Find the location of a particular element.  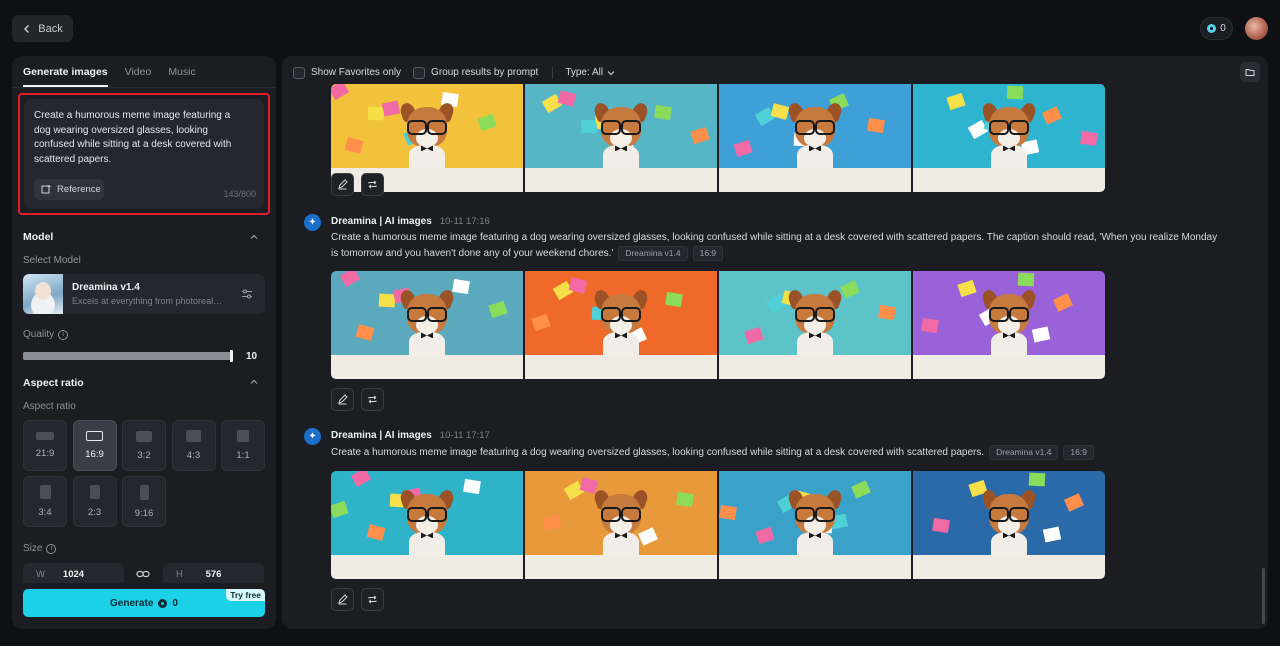

quality-slider is located at coordinates (128, 356).